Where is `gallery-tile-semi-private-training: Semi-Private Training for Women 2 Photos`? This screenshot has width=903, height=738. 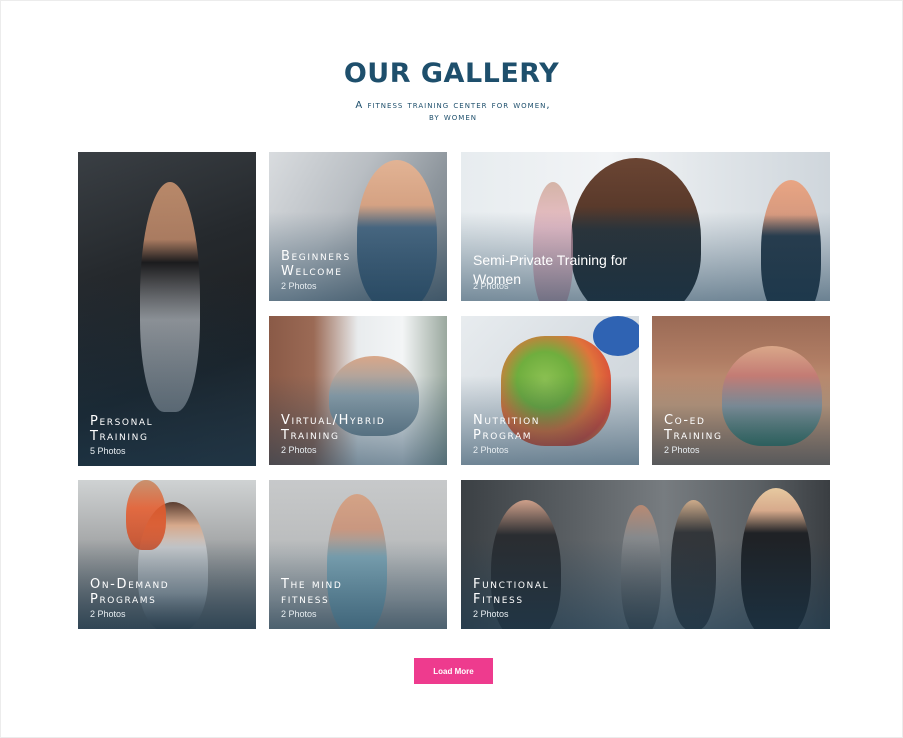
gallery-tile-semi-private-training: Semi-Private Training for Women 2 Photos is located at coordinates (645, 226).